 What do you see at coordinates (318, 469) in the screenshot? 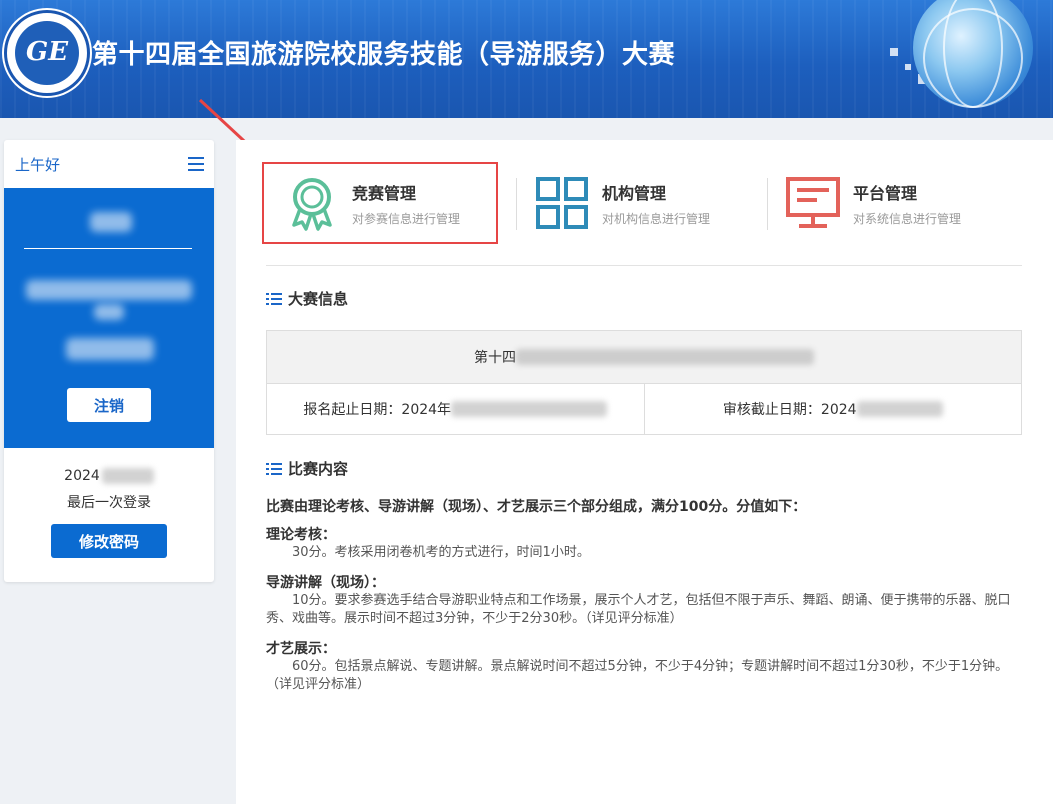
I see `heading-text: 比赛内容` at bounding box center [318, 469].